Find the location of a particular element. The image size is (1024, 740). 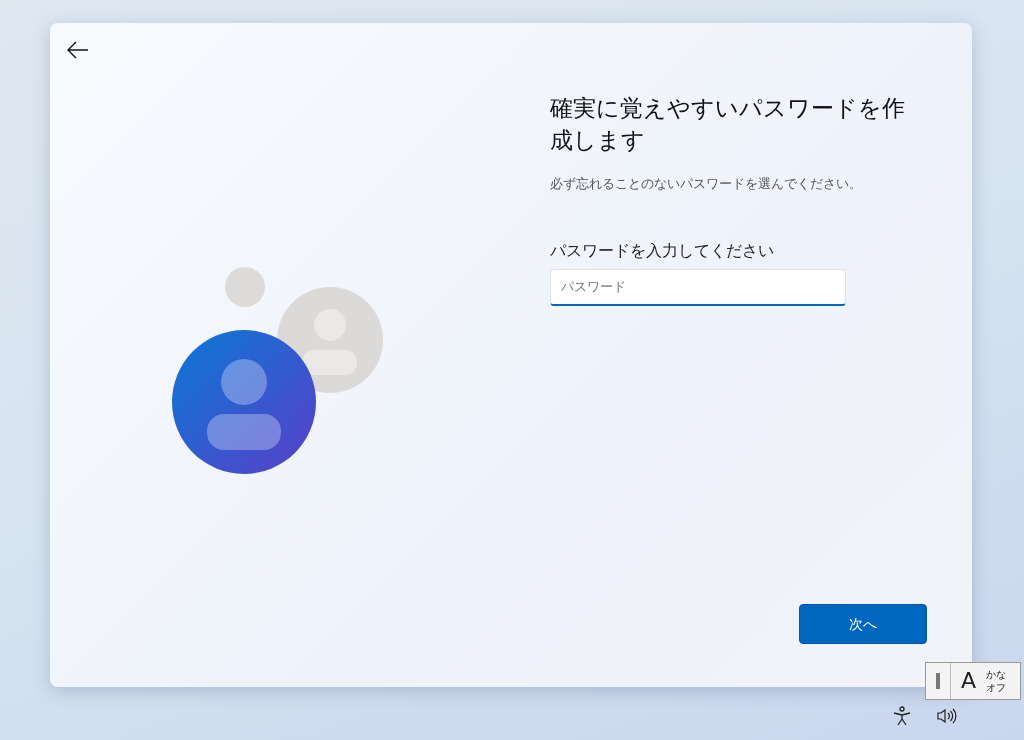

field-label: パスワードを入力してください is located at coordinates (662, 250).